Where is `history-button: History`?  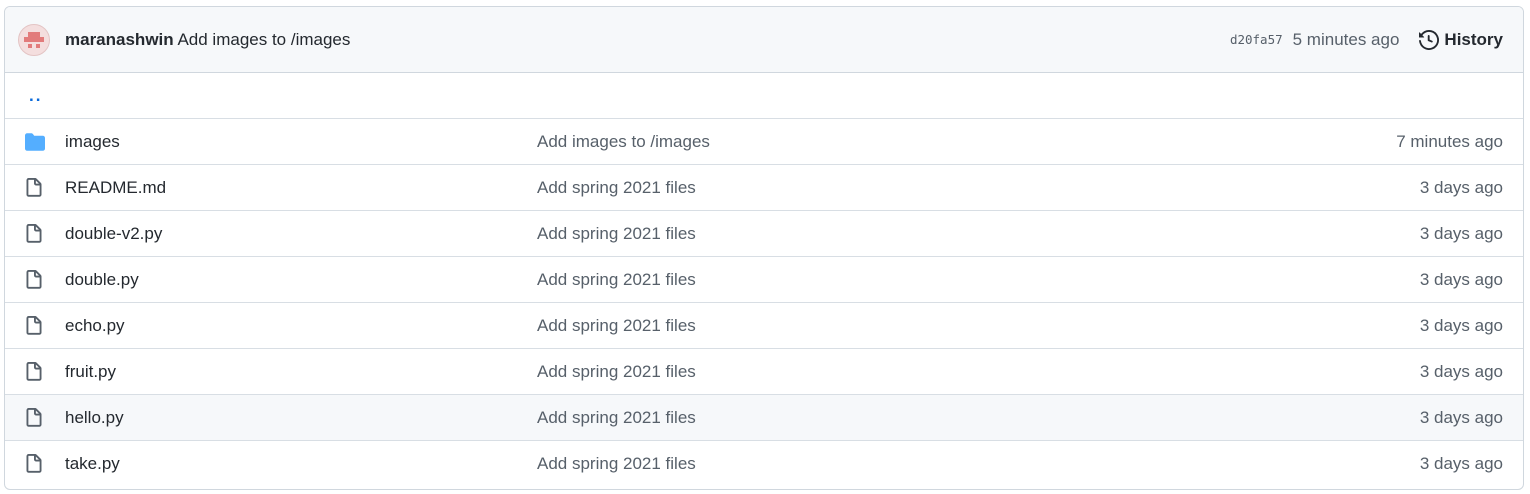
history-button: History is located at coordinates (1461, 40).